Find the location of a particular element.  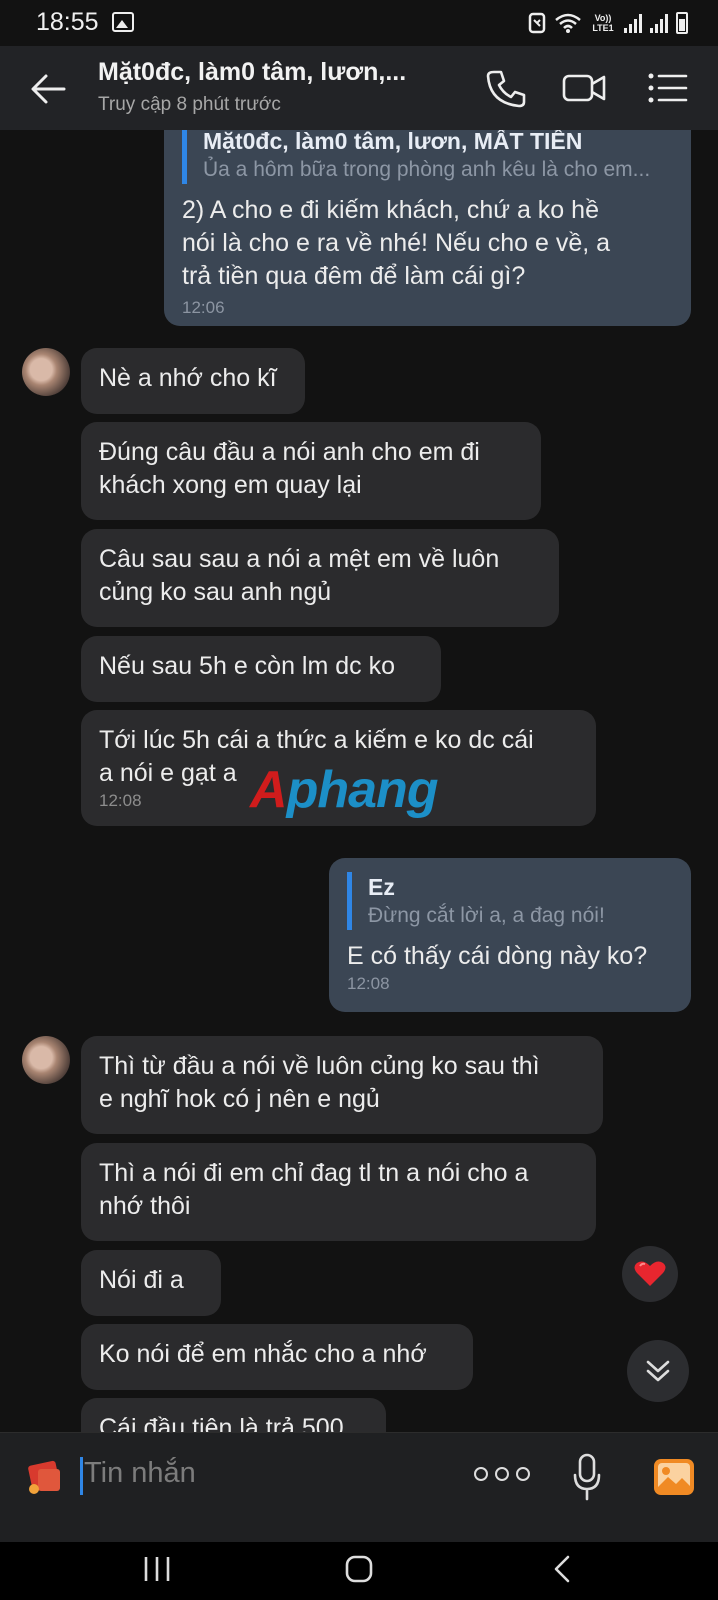

incoming-message: Nói đi a is located at coordinates (151, 1283).